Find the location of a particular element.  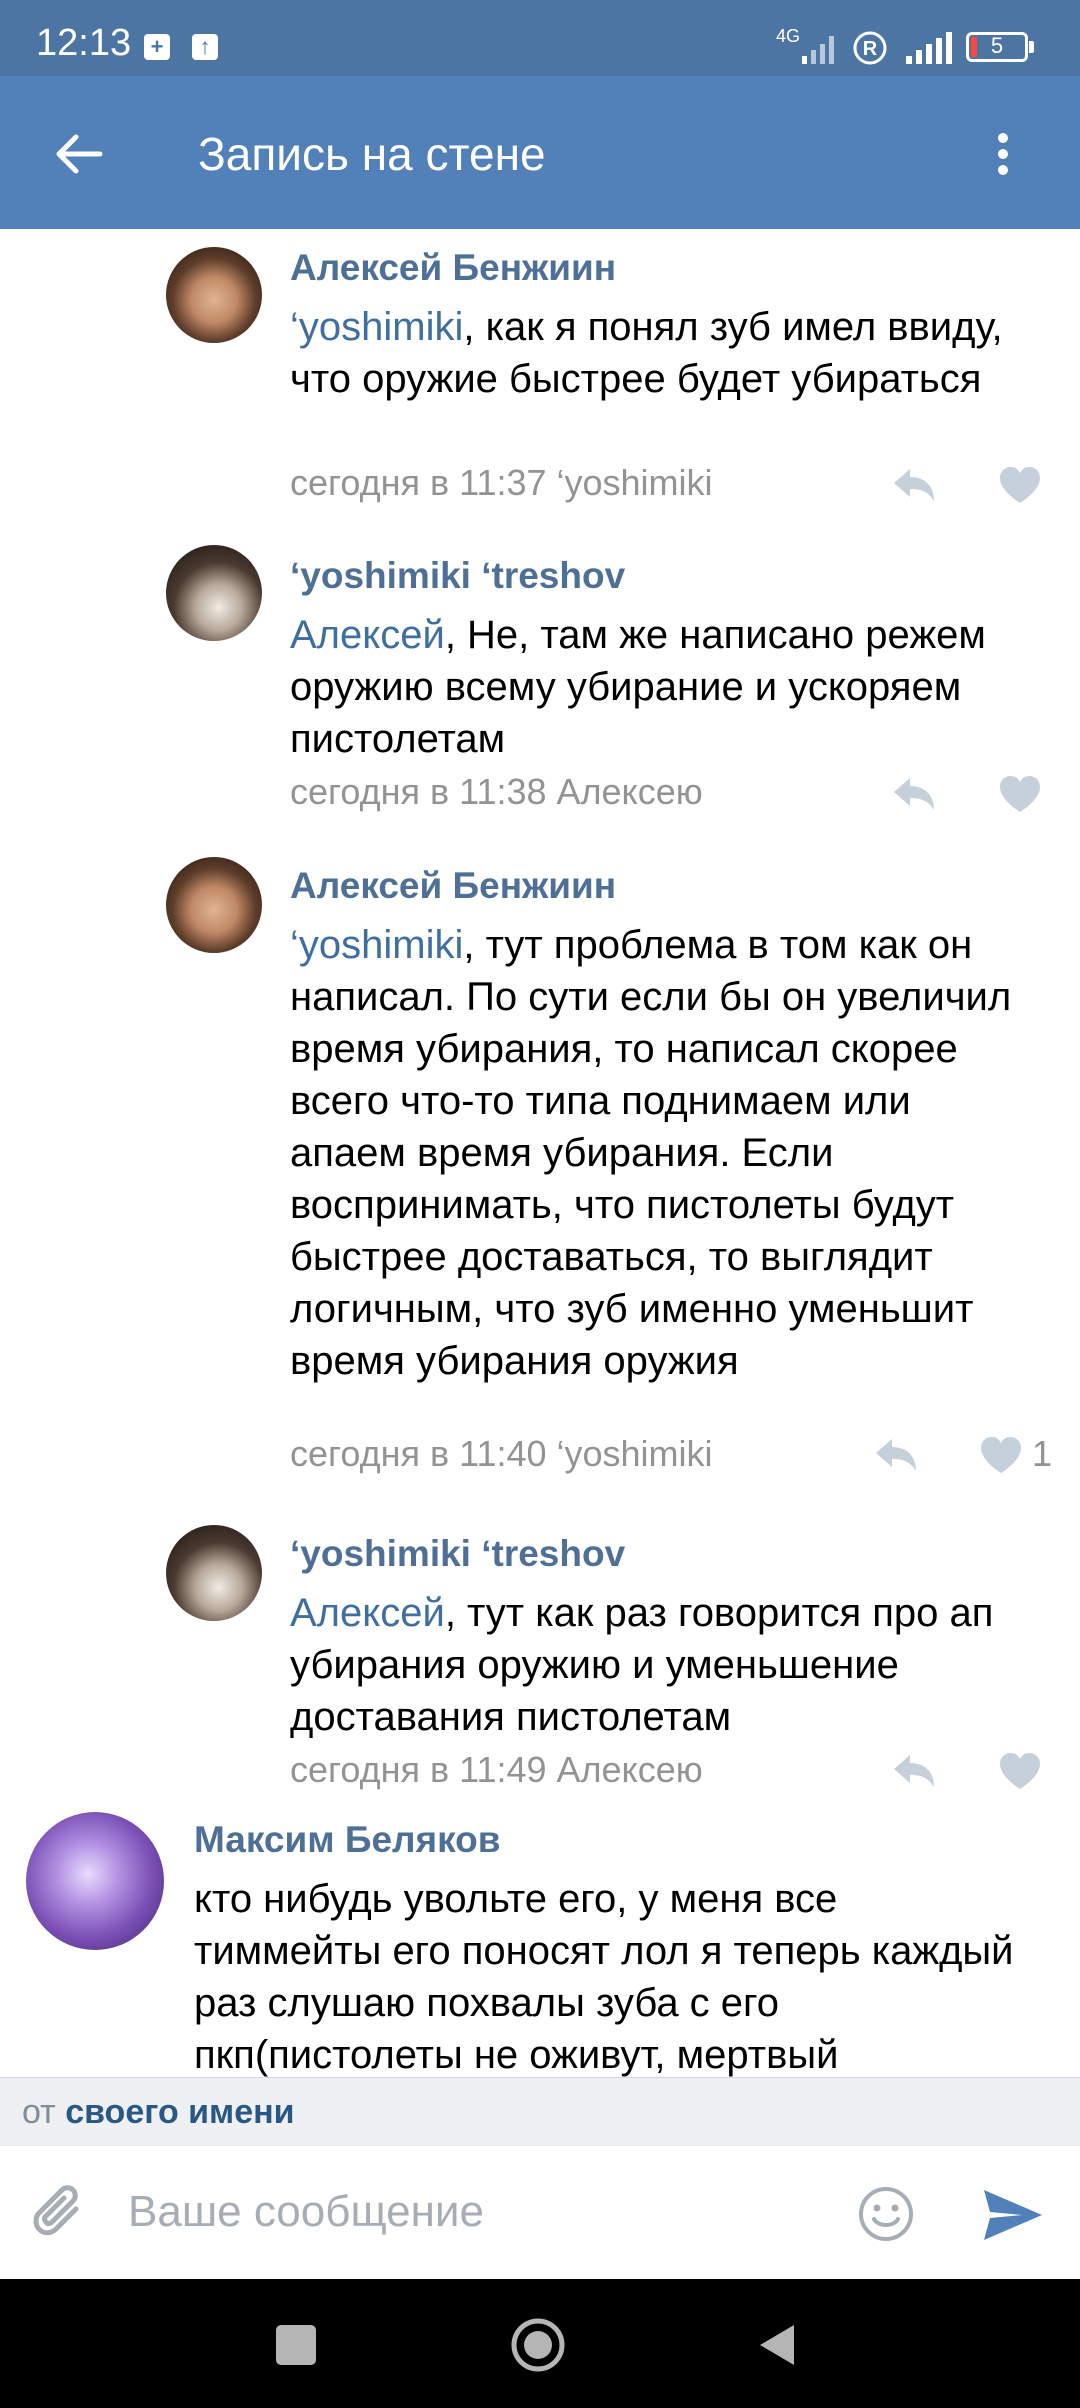

page-title: Запись на стене is located at coordinates (372, 154).